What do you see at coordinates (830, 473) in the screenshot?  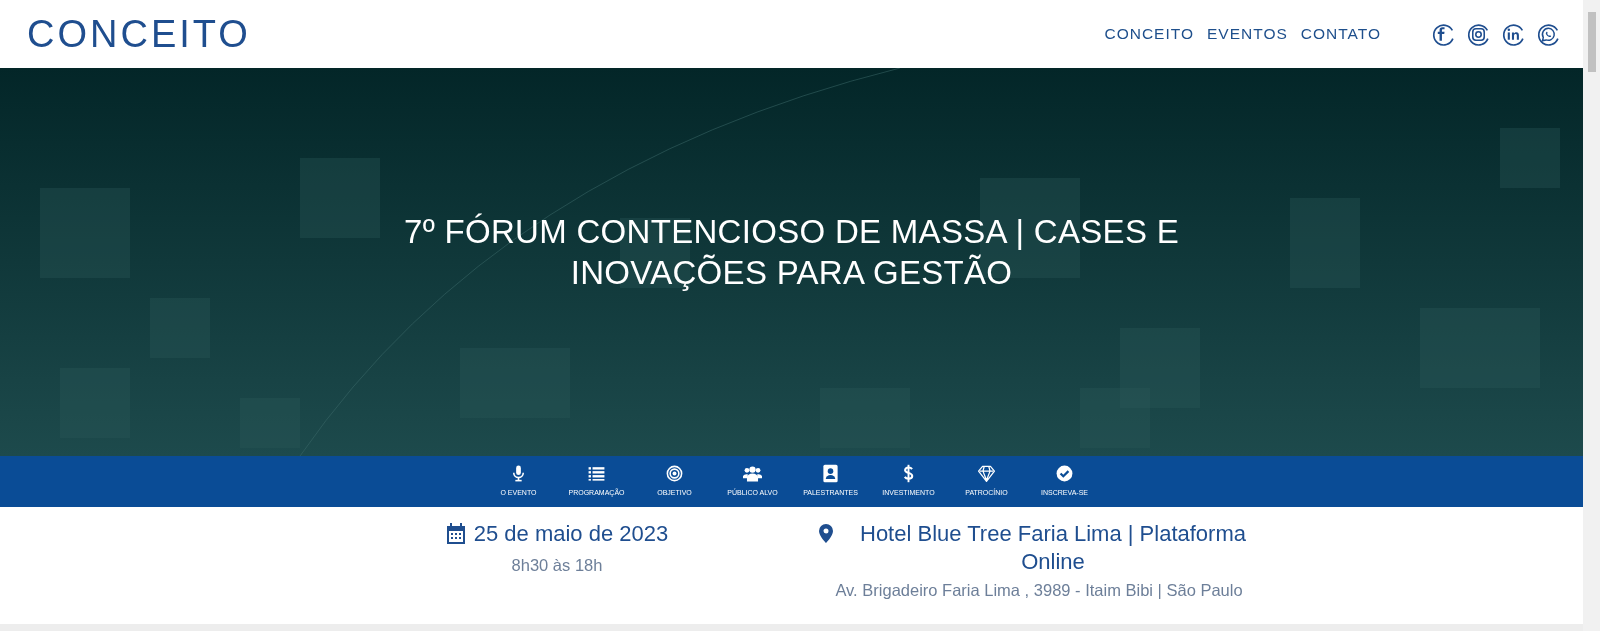 I see `contacts-icon` at bounding box center [830, 473].